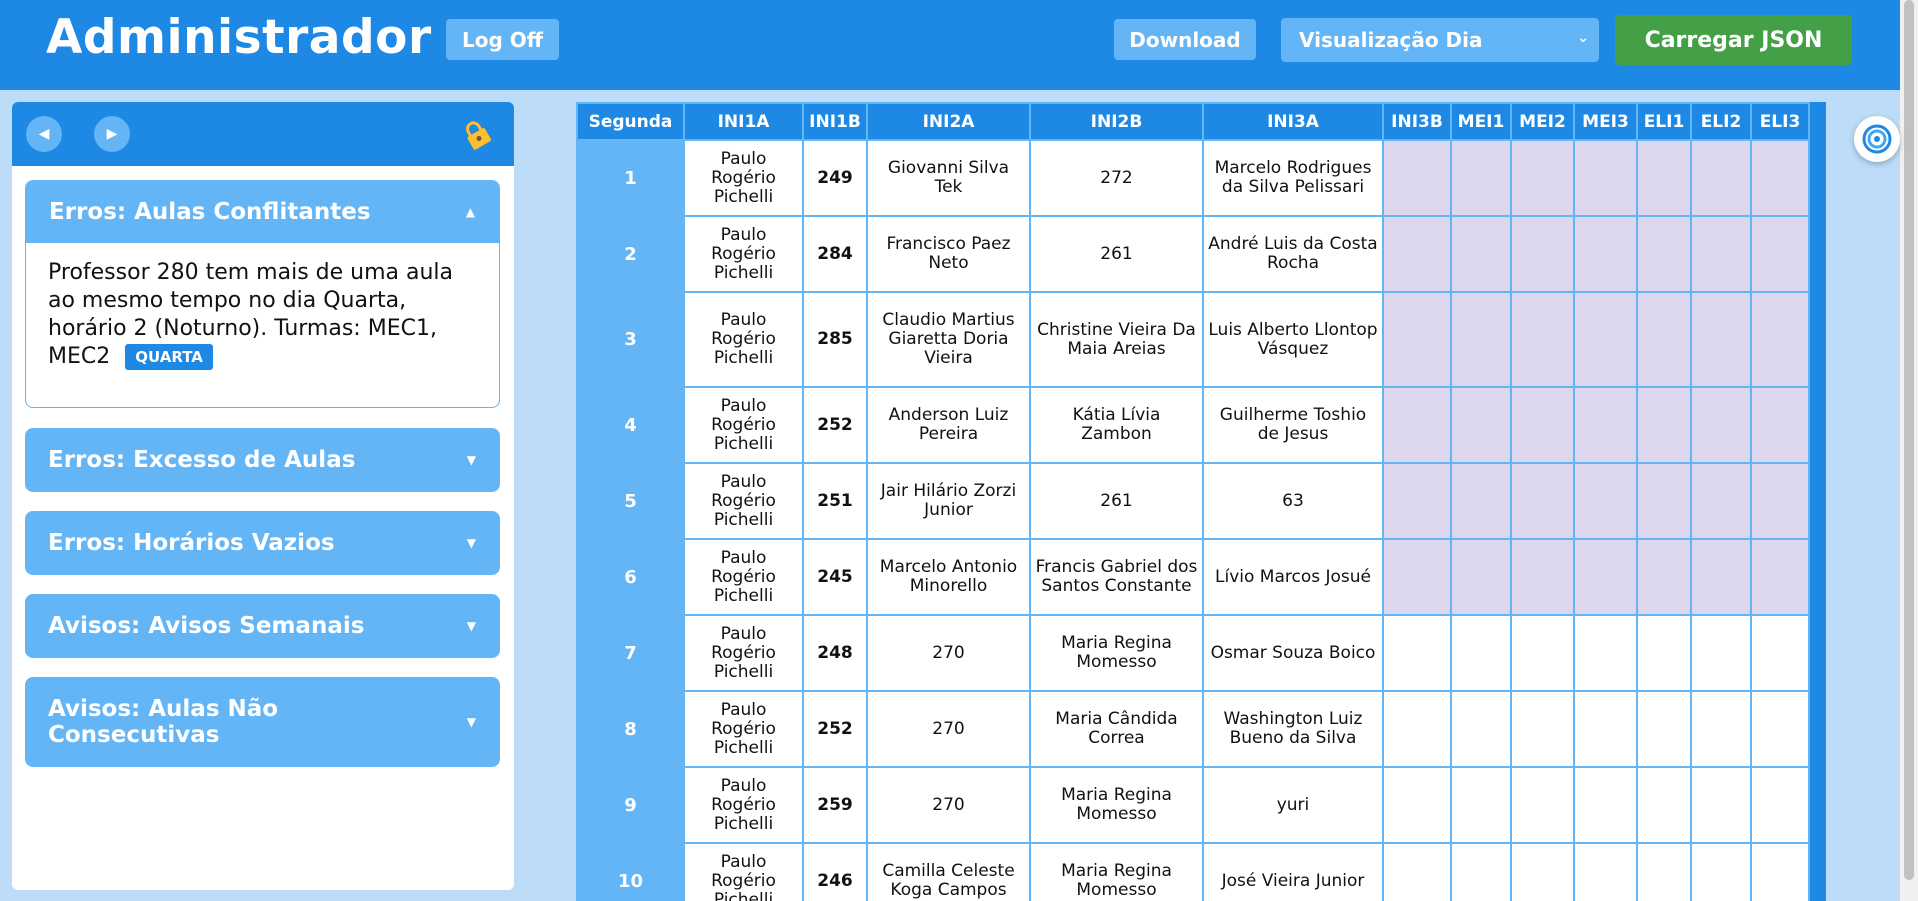 The height and width of the screenshot is (901, 1918). Describe the element at coordinates (1293, 339) in the screenshot. I see `schedule-cell: Luis Alberto Llontop Vásquez` at that location.